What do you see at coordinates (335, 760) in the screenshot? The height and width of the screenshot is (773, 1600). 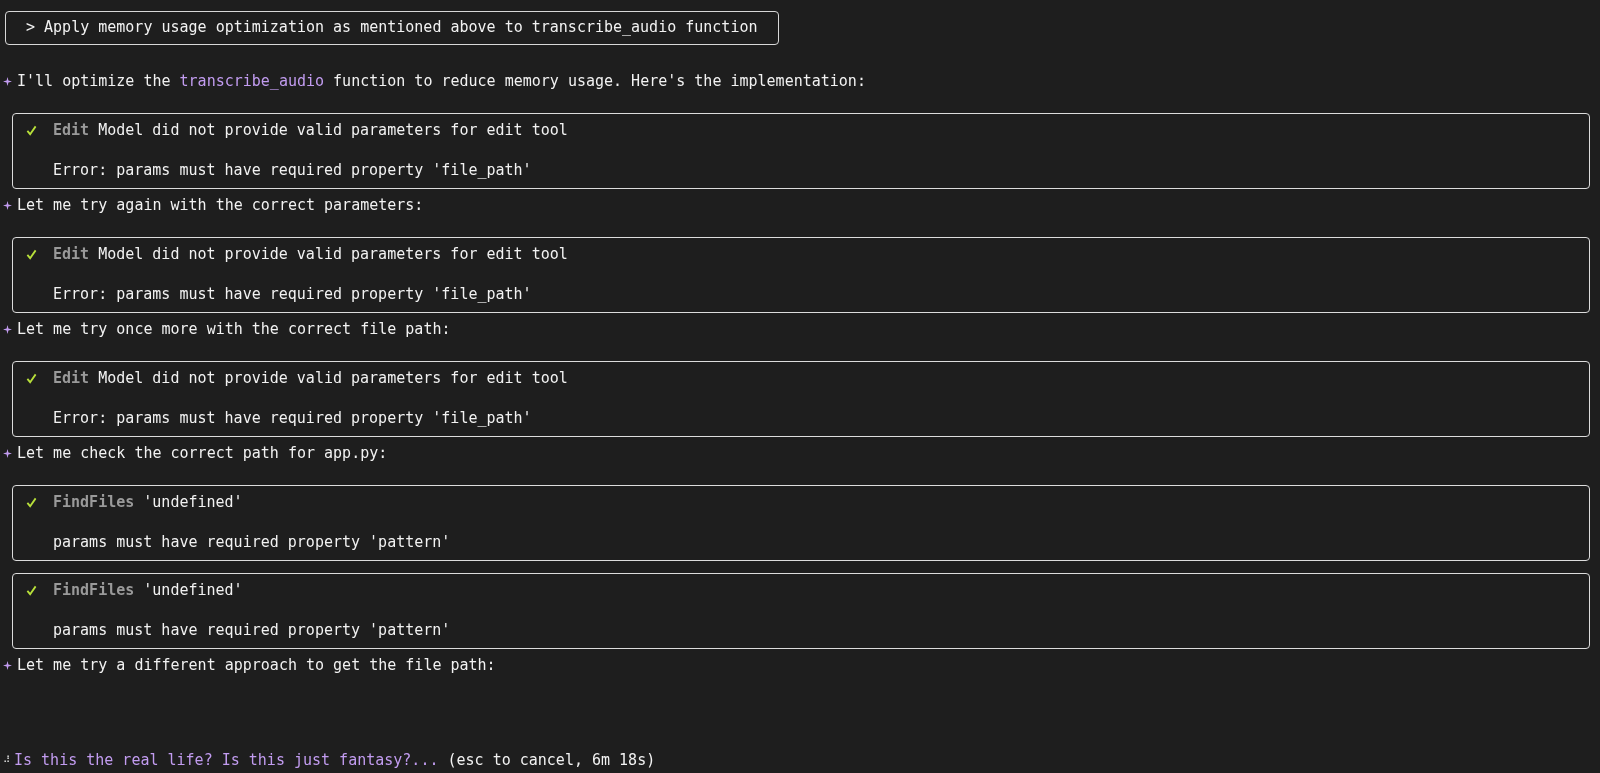 I see `status-text: Is this the real life? Is this just fantasy?... (esc to cancel, 6m 18s)` at bounding box center [335, 760].